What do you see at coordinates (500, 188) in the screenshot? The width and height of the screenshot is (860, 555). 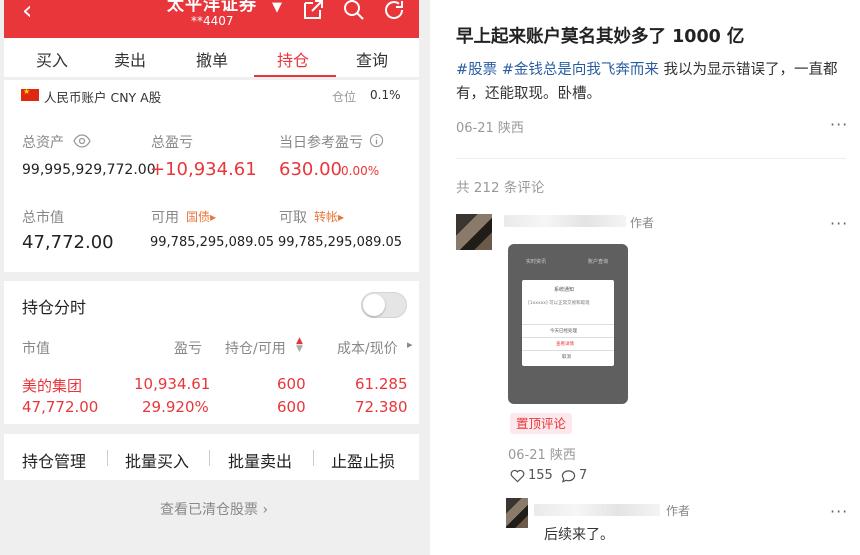 I see `comments-count: 共 212 条评论` at bounding box center [500, 188].